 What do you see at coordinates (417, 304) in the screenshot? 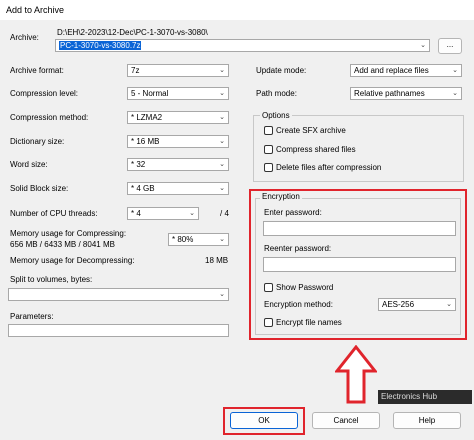
I see `encryption-method-select: AES-256 ⌄` at bounding box center [417, 304].